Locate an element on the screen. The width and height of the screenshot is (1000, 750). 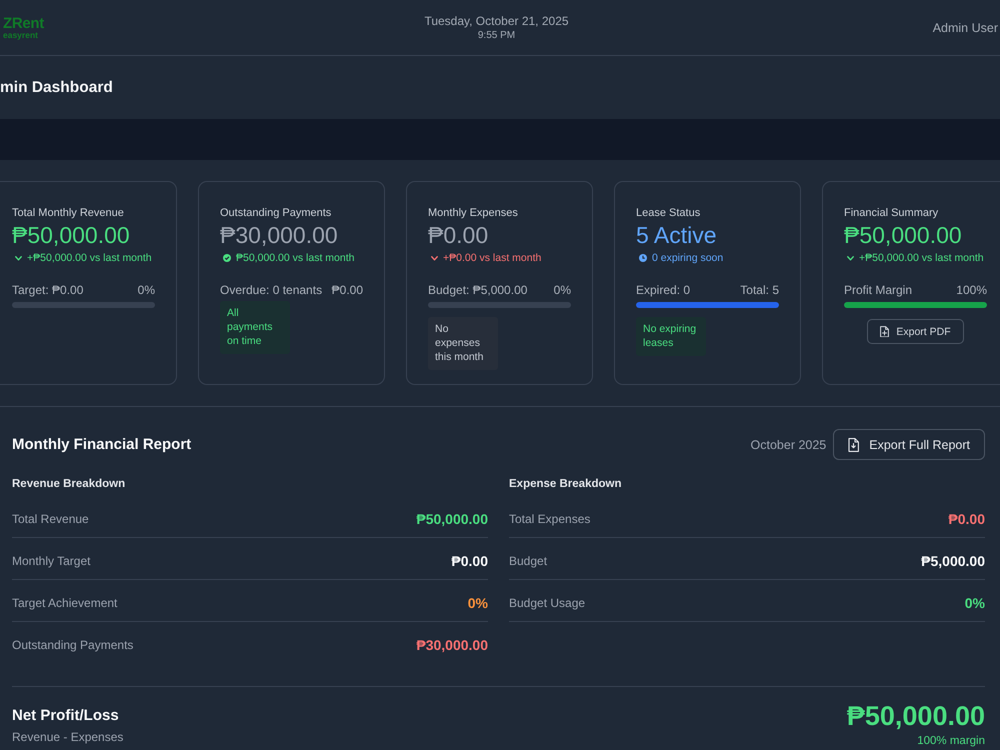
row-label: Budget Usage is located at coordinates (547, 603).